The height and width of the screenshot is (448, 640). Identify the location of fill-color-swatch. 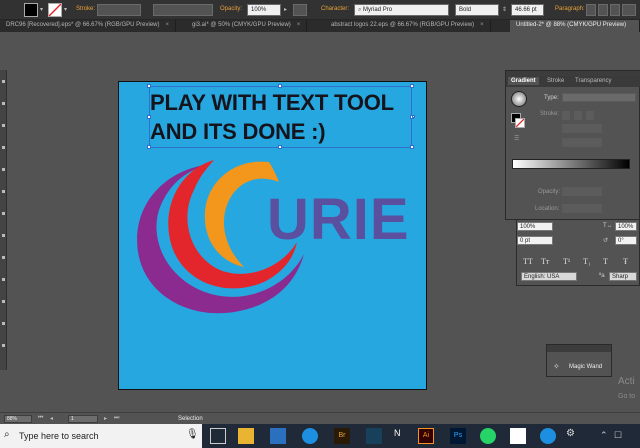
(31, 10).